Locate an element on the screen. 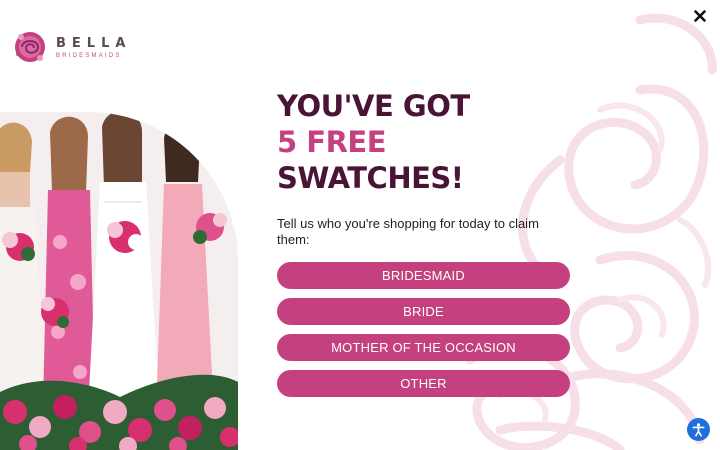 Image resolution: width=720 pixels, height=450 pixels. headline-rest: SWATCHES! is located at coordinates (370, 178).